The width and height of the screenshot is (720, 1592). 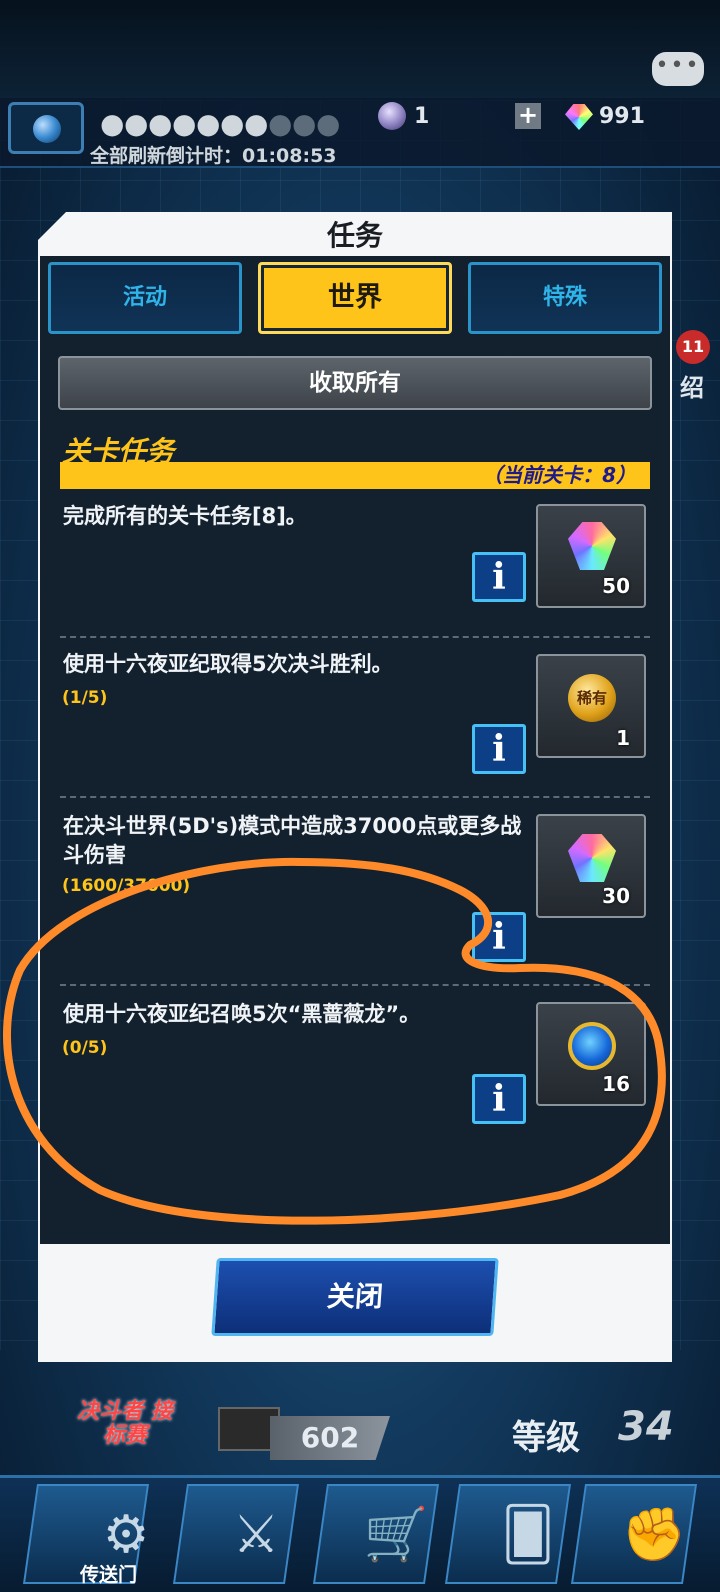 What do you see at coordinates (256, 1535) in the screenshot?
I see `crossed-swords-icon: ⚔` at bounding box center [256, 1535].